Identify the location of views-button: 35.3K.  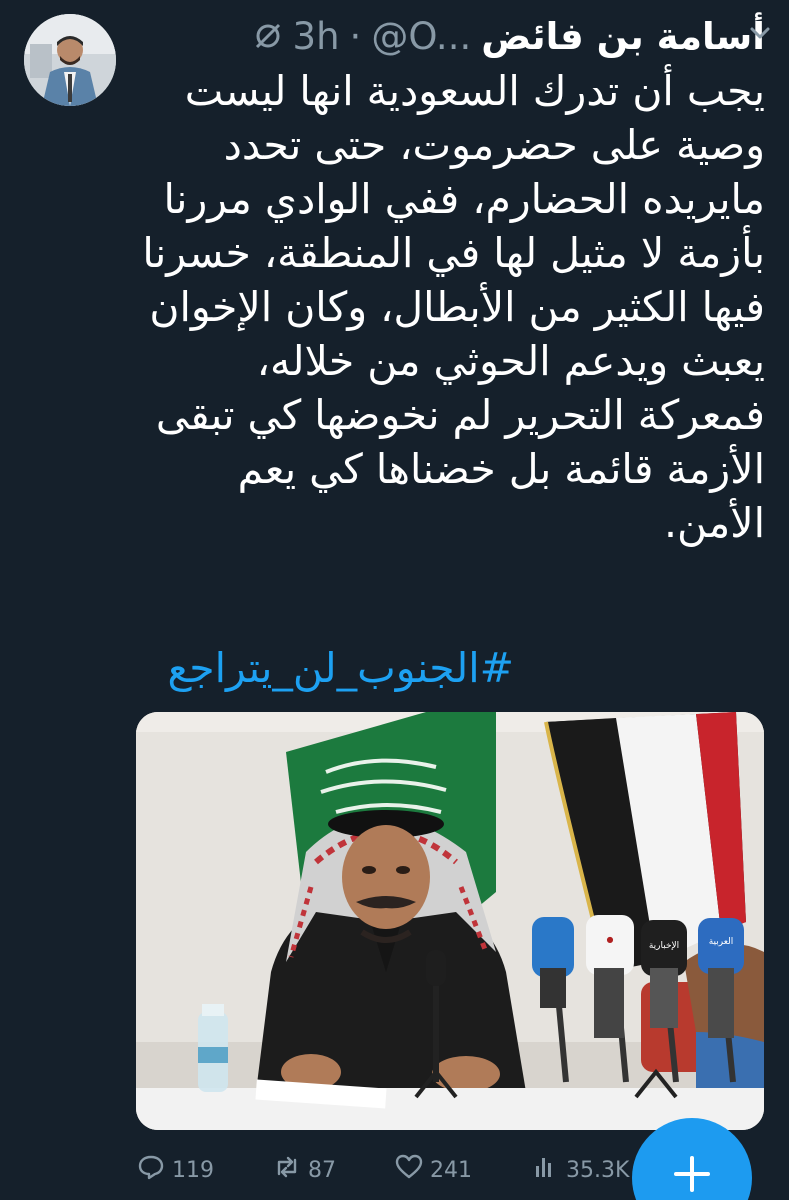
(579, 1170).